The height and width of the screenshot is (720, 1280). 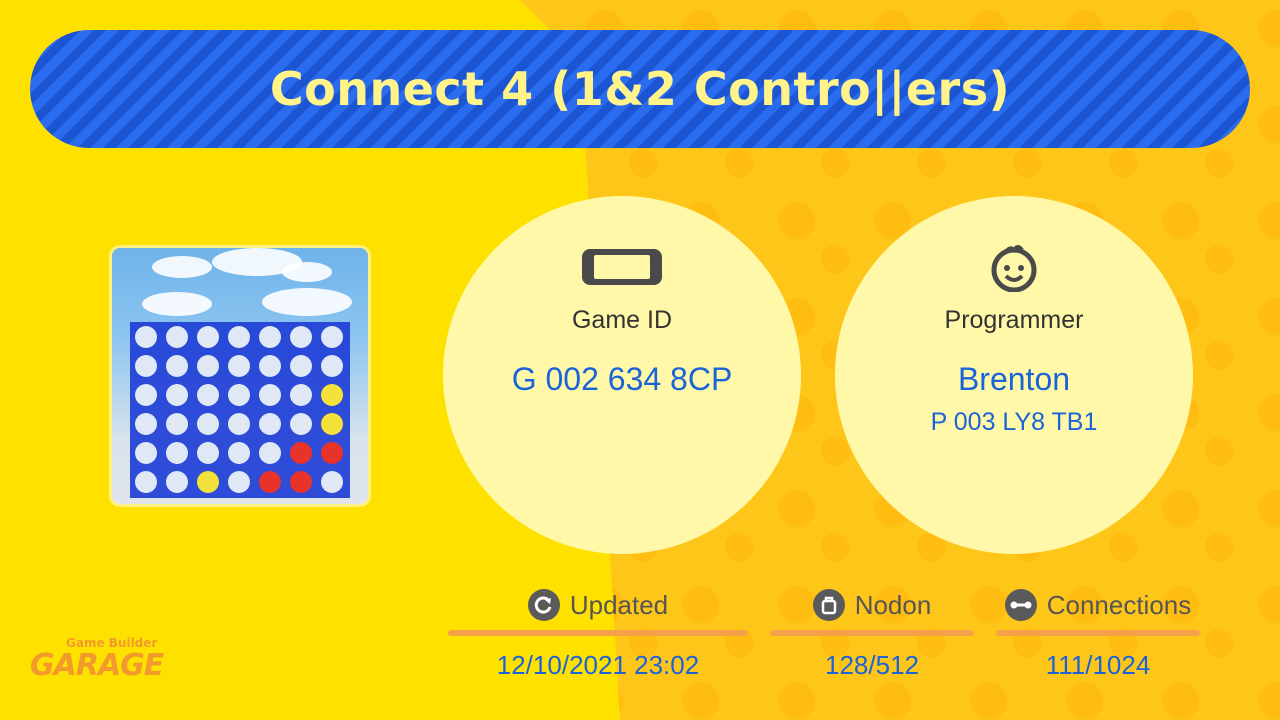 I want to click on programmer-label: Programmer, so click(x=1014, y=320).